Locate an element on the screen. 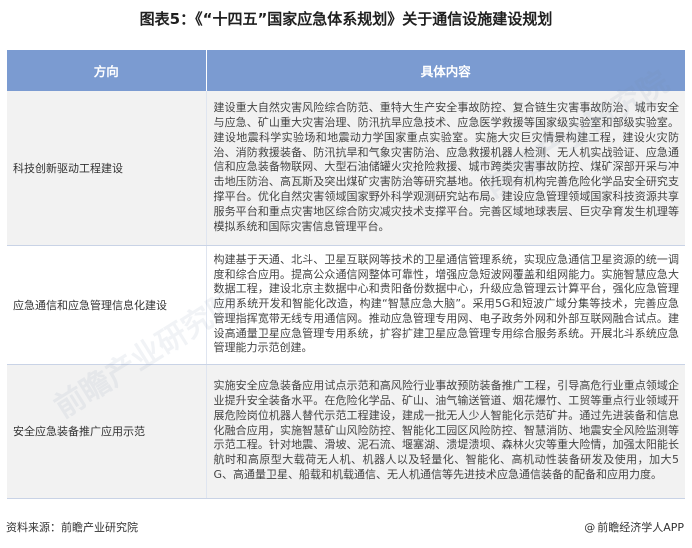 This screenshot has width=692, height=548. header-direction: 方向 is located at coordinates (107, 70).